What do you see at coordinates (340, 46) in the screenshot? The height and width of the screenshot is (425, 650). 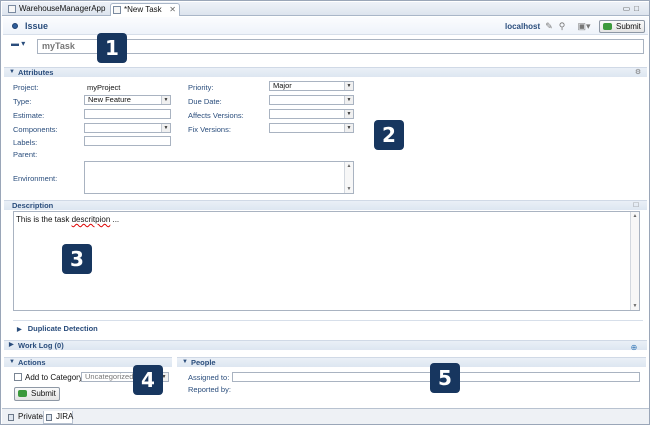 I see `summary-input: myTask` at bounding box center [340, 46].